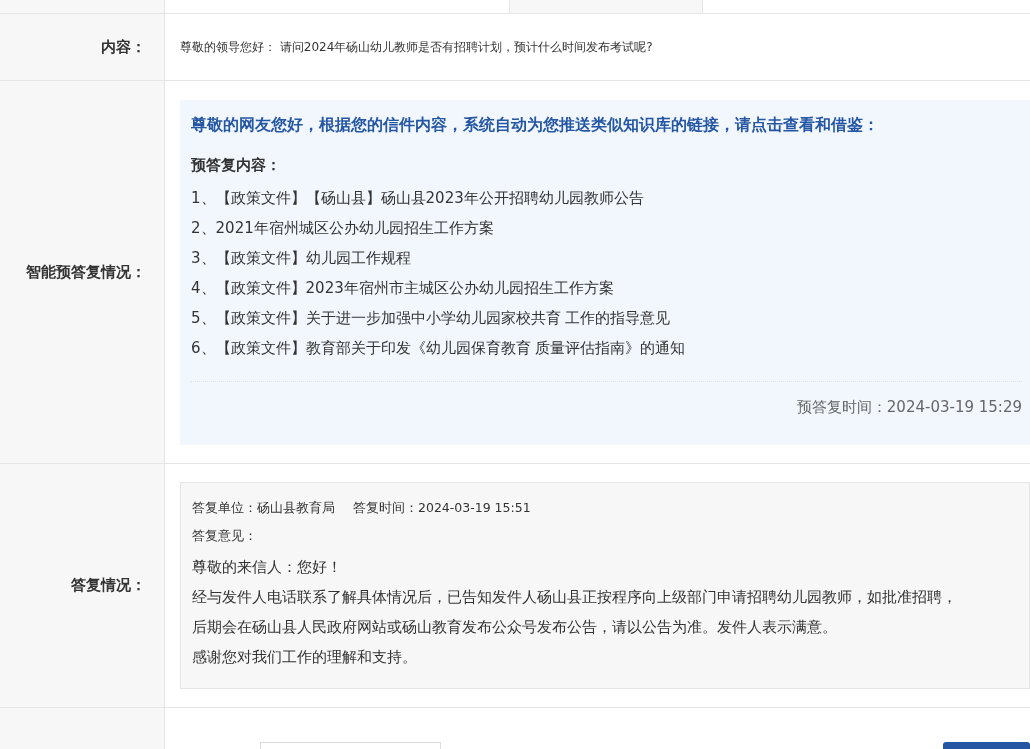  Describe the element at coordinates (342, 227) in the screenshot. I see `knowledge-link: 2、2021年宿州城区公办幼儿园招生工作方案` at that location.